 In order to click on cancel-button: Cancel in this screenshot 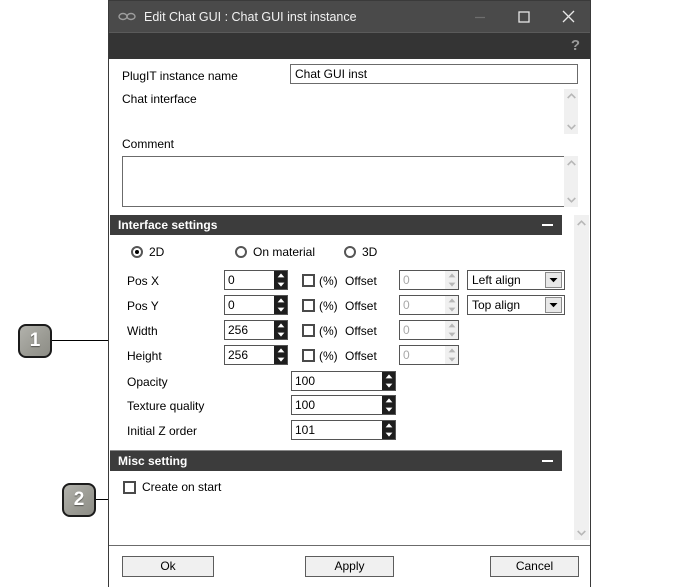, I will do `click(534, 566)`.